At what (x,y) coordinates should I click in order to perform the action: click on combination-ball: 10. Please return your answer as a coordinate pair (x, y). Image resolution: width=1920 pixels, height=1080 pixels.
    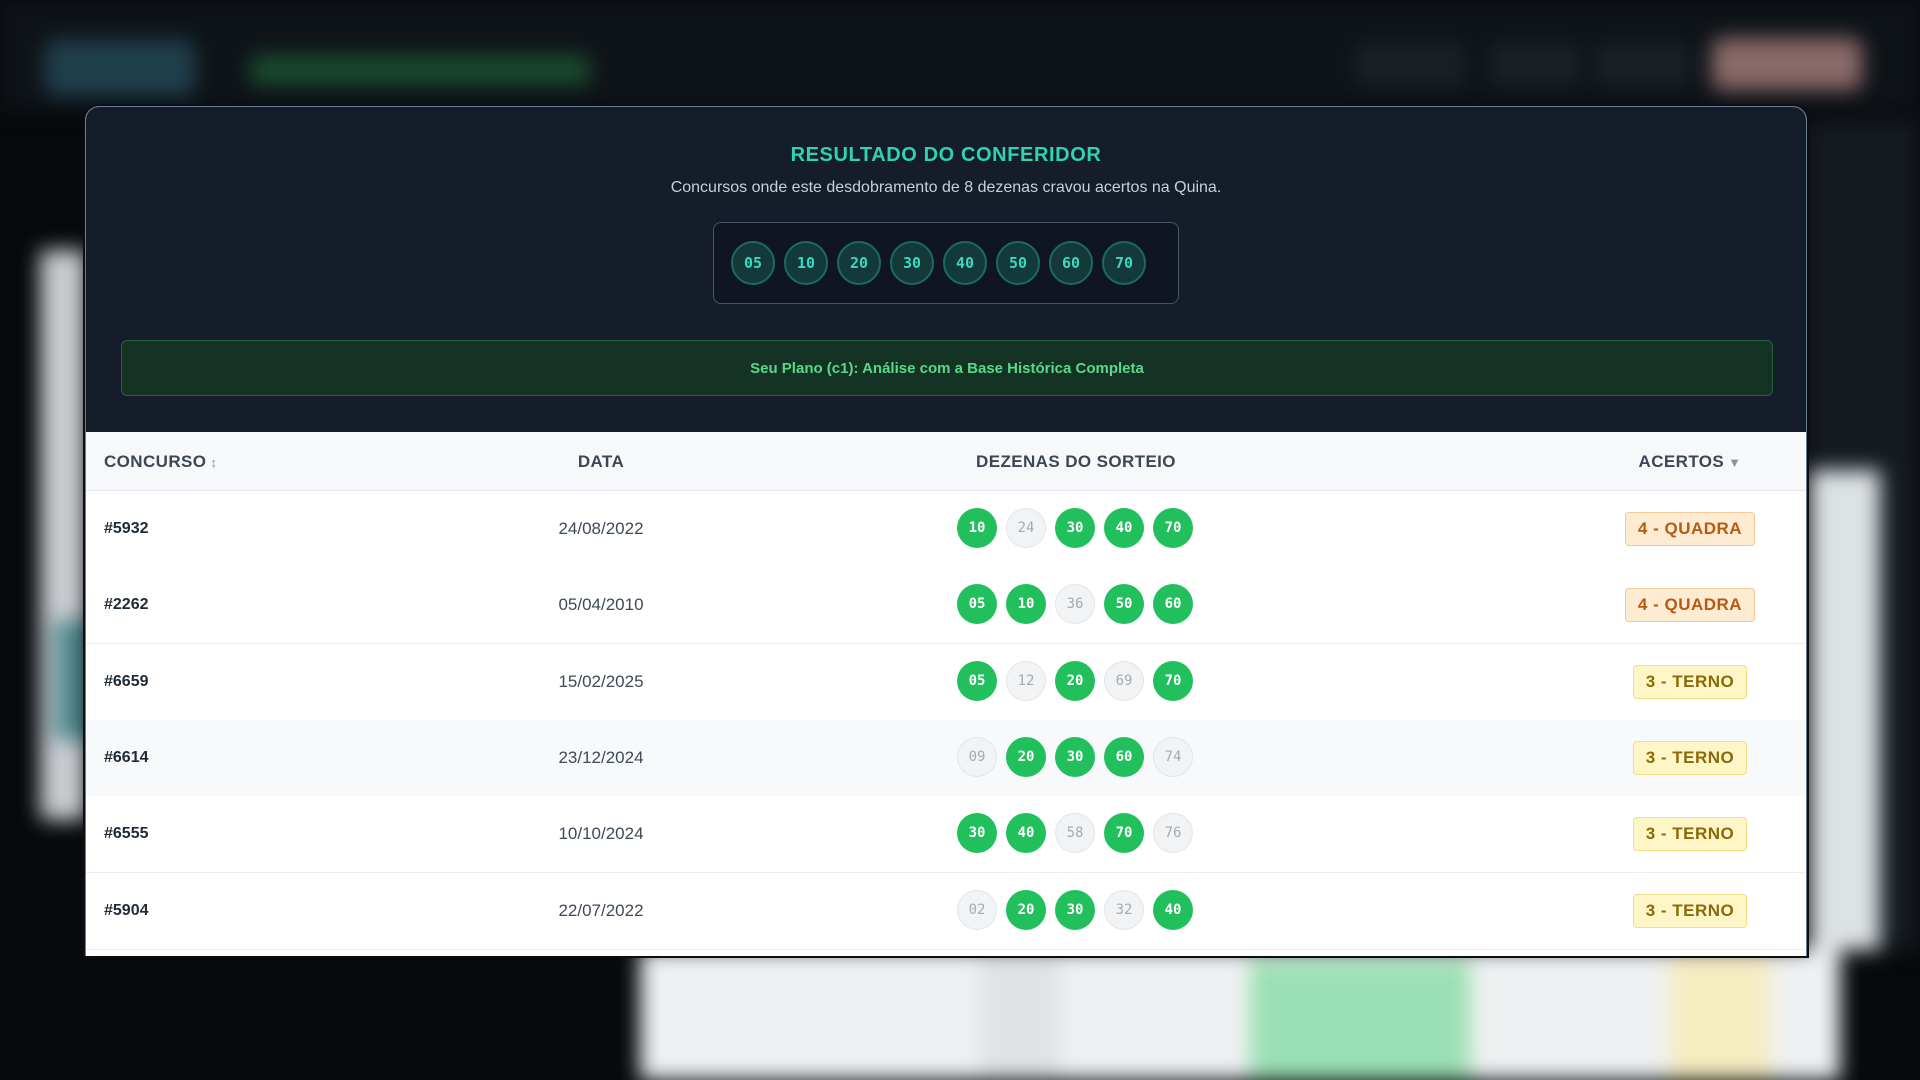
    Looking at the image, I should click on (806, 263).